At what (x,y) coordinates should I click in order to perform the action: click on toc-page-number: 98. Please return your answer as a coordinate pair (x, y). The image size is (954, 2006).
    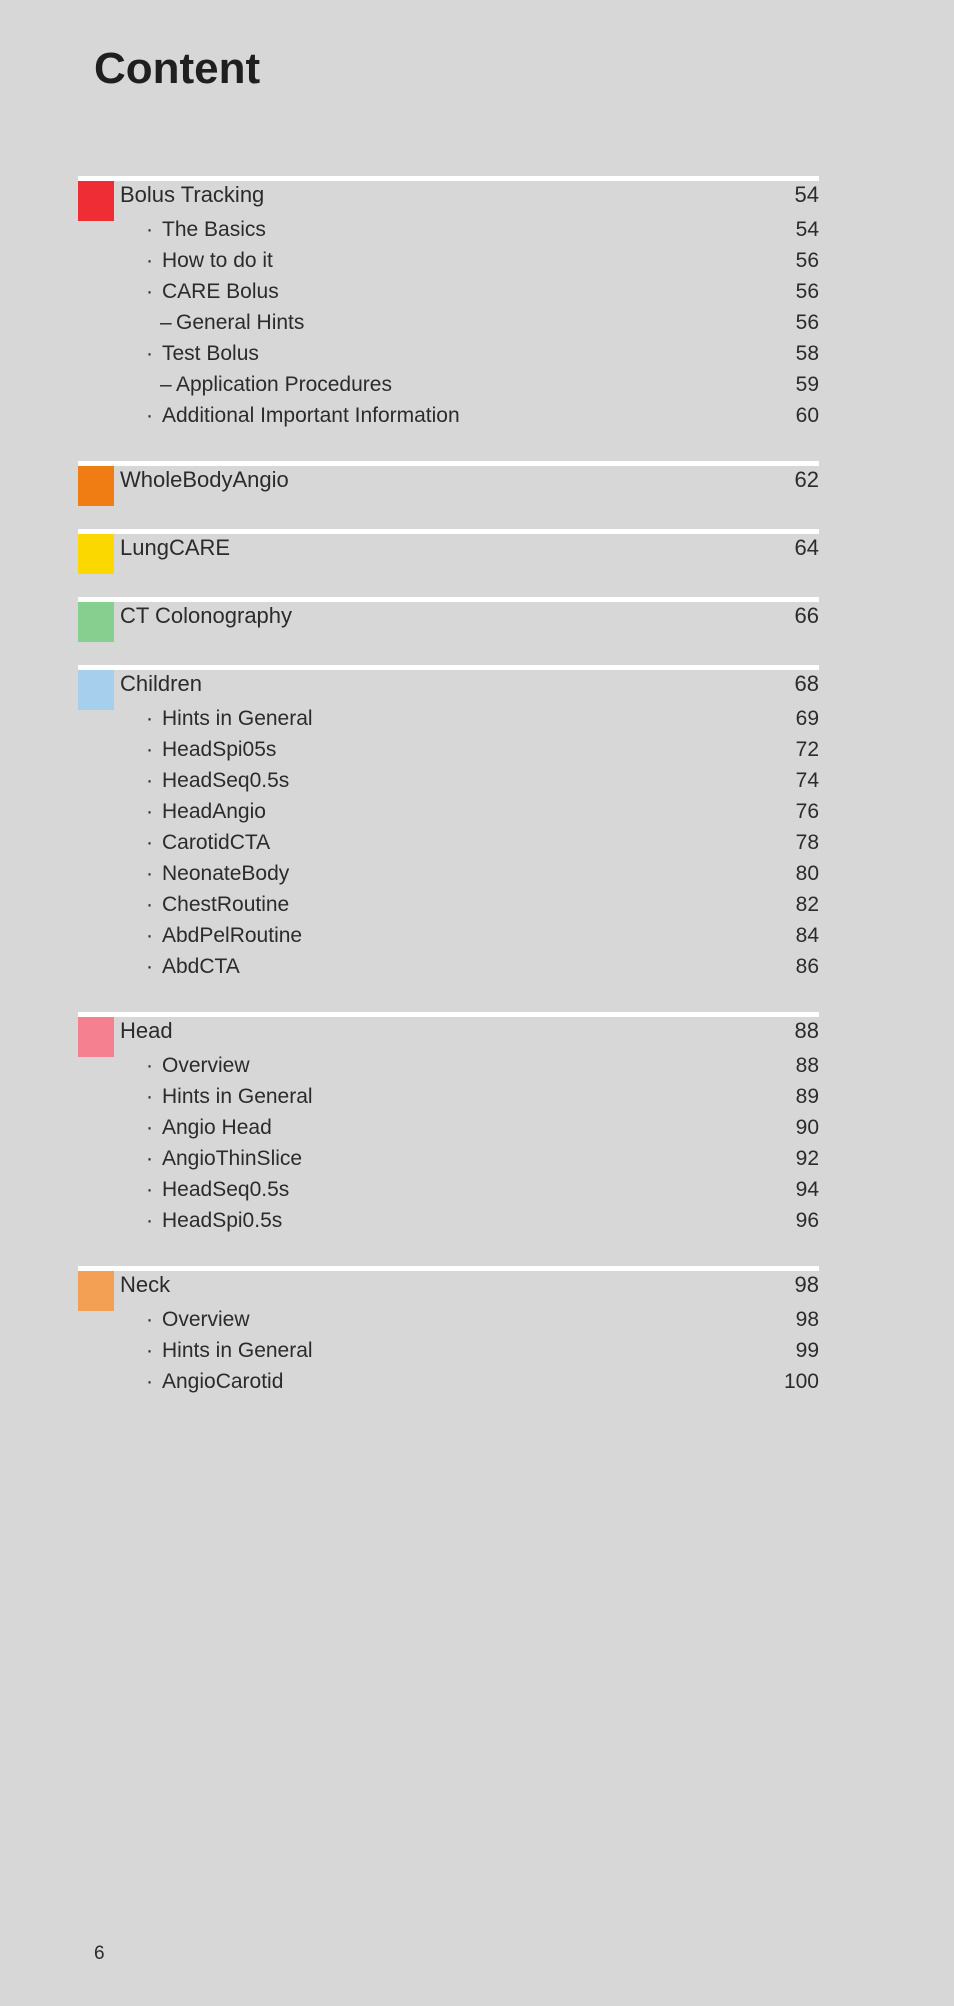
    Looking at the image, I should click on (806, 1284).